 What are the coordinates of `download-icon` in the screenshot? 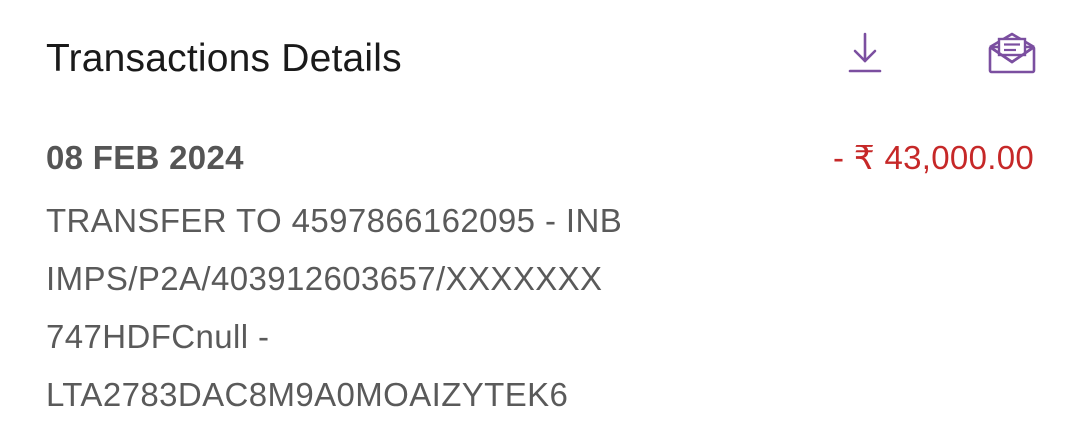 It's located at (865, 52).